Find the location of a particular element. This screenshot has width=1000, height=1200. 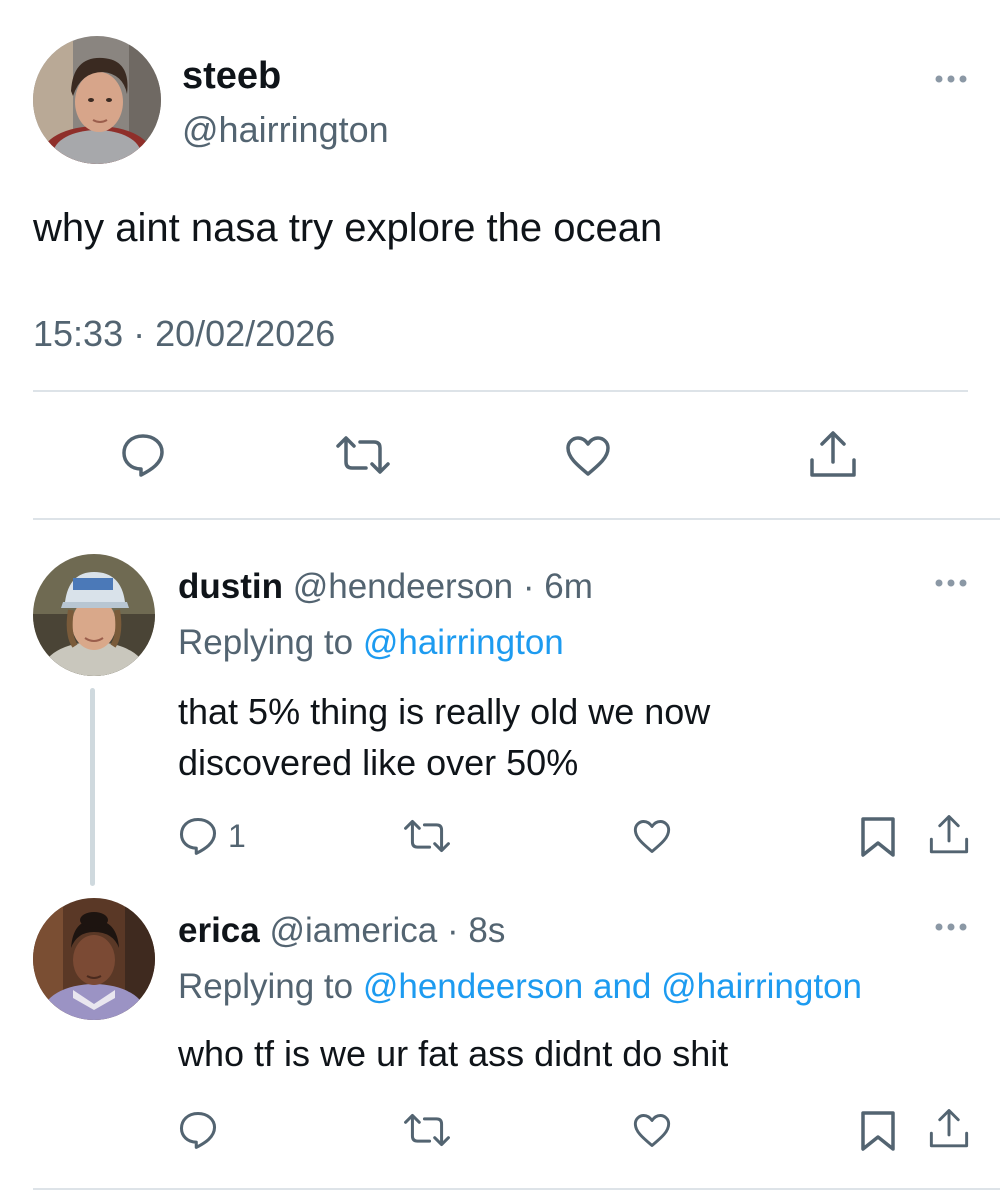

display-name: dustin is located at coordinates (230, 586).